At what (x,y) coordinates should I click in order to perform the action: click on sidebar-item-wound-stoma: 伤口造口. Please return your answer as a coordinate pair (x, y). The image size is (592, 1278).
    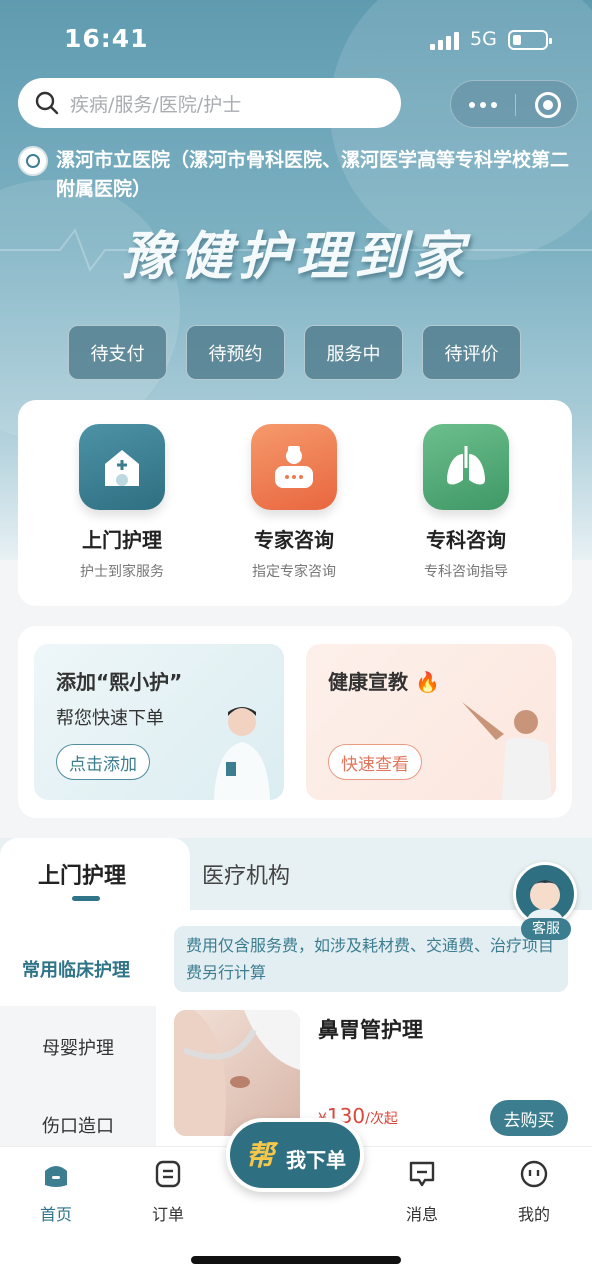
    Looking at the image, I should click on (78, 1125).